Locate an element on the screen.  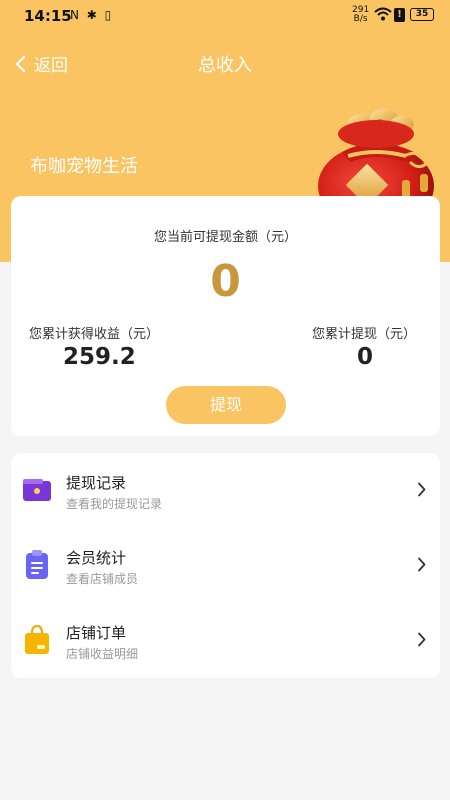
total-withdrawn-value: 0 is located at coordinates (365, 357).